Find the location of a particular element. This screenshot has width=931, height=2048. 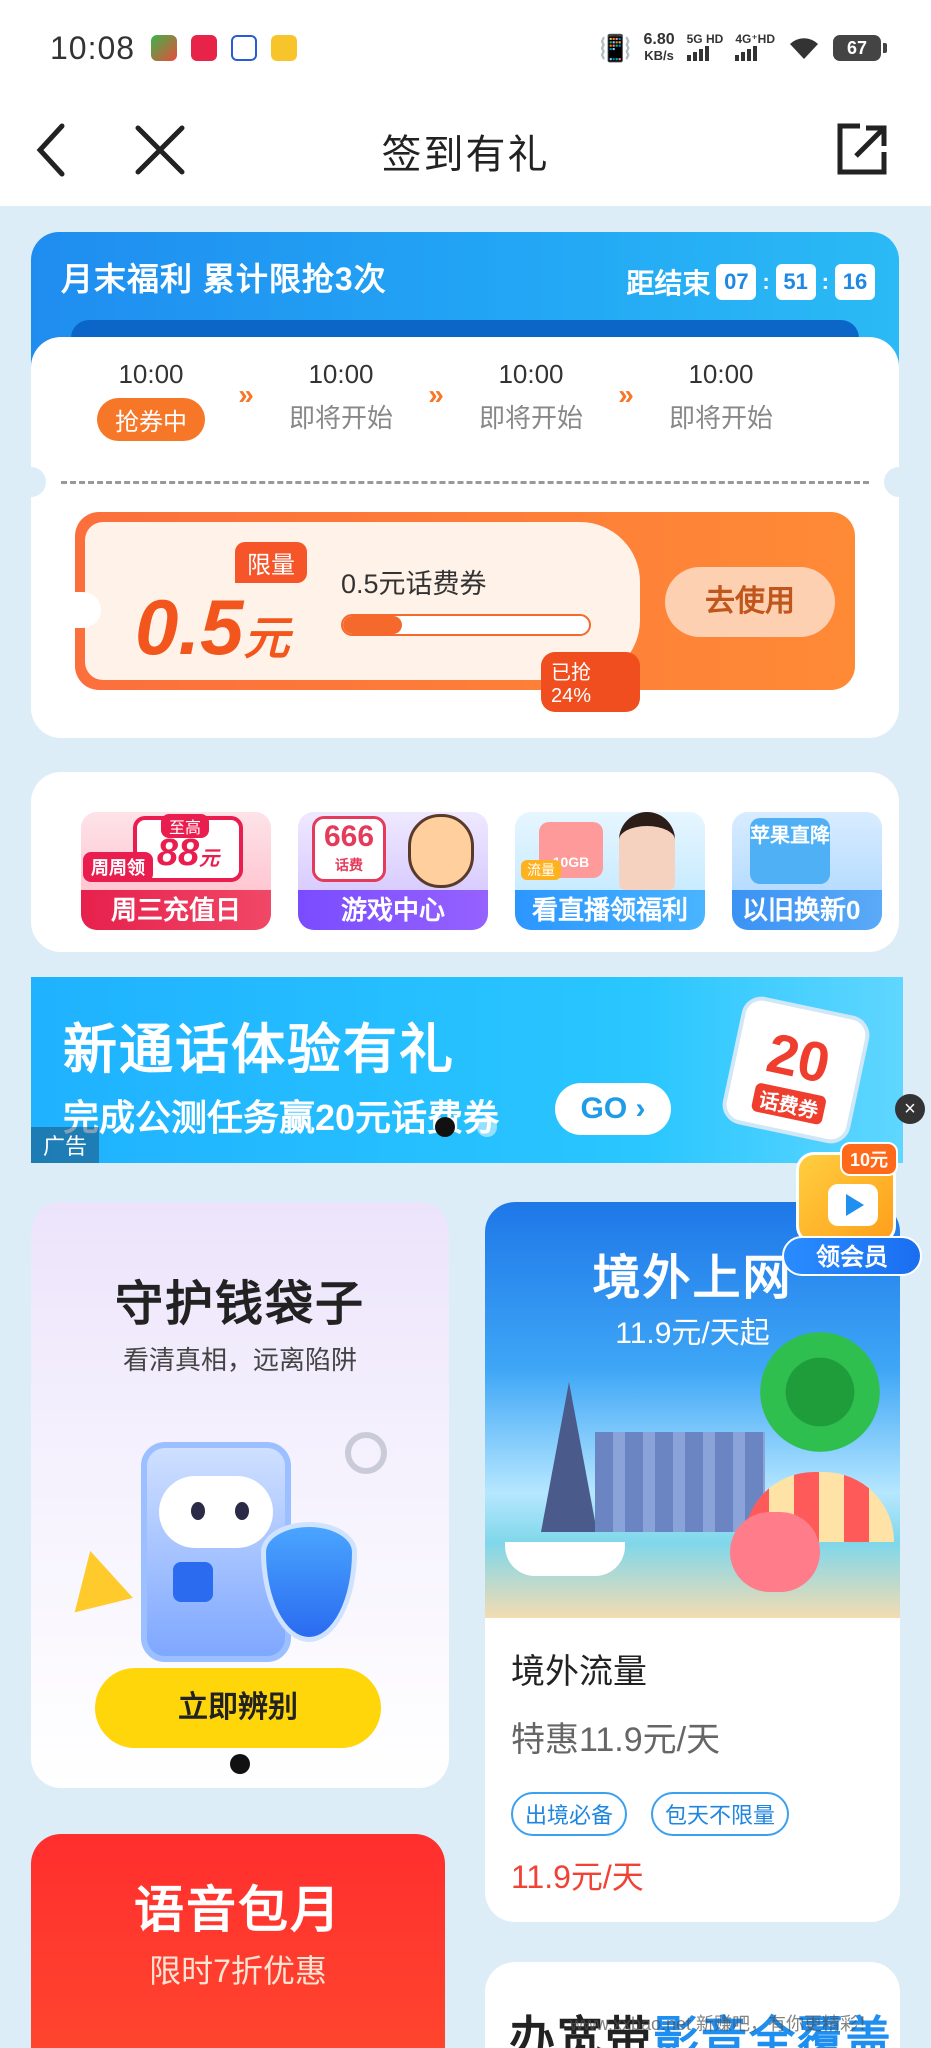

coupon-ticket: 限量 0.5元 0.5元话费券 已抢24% 去使用 is located at coordinates (465, 612).